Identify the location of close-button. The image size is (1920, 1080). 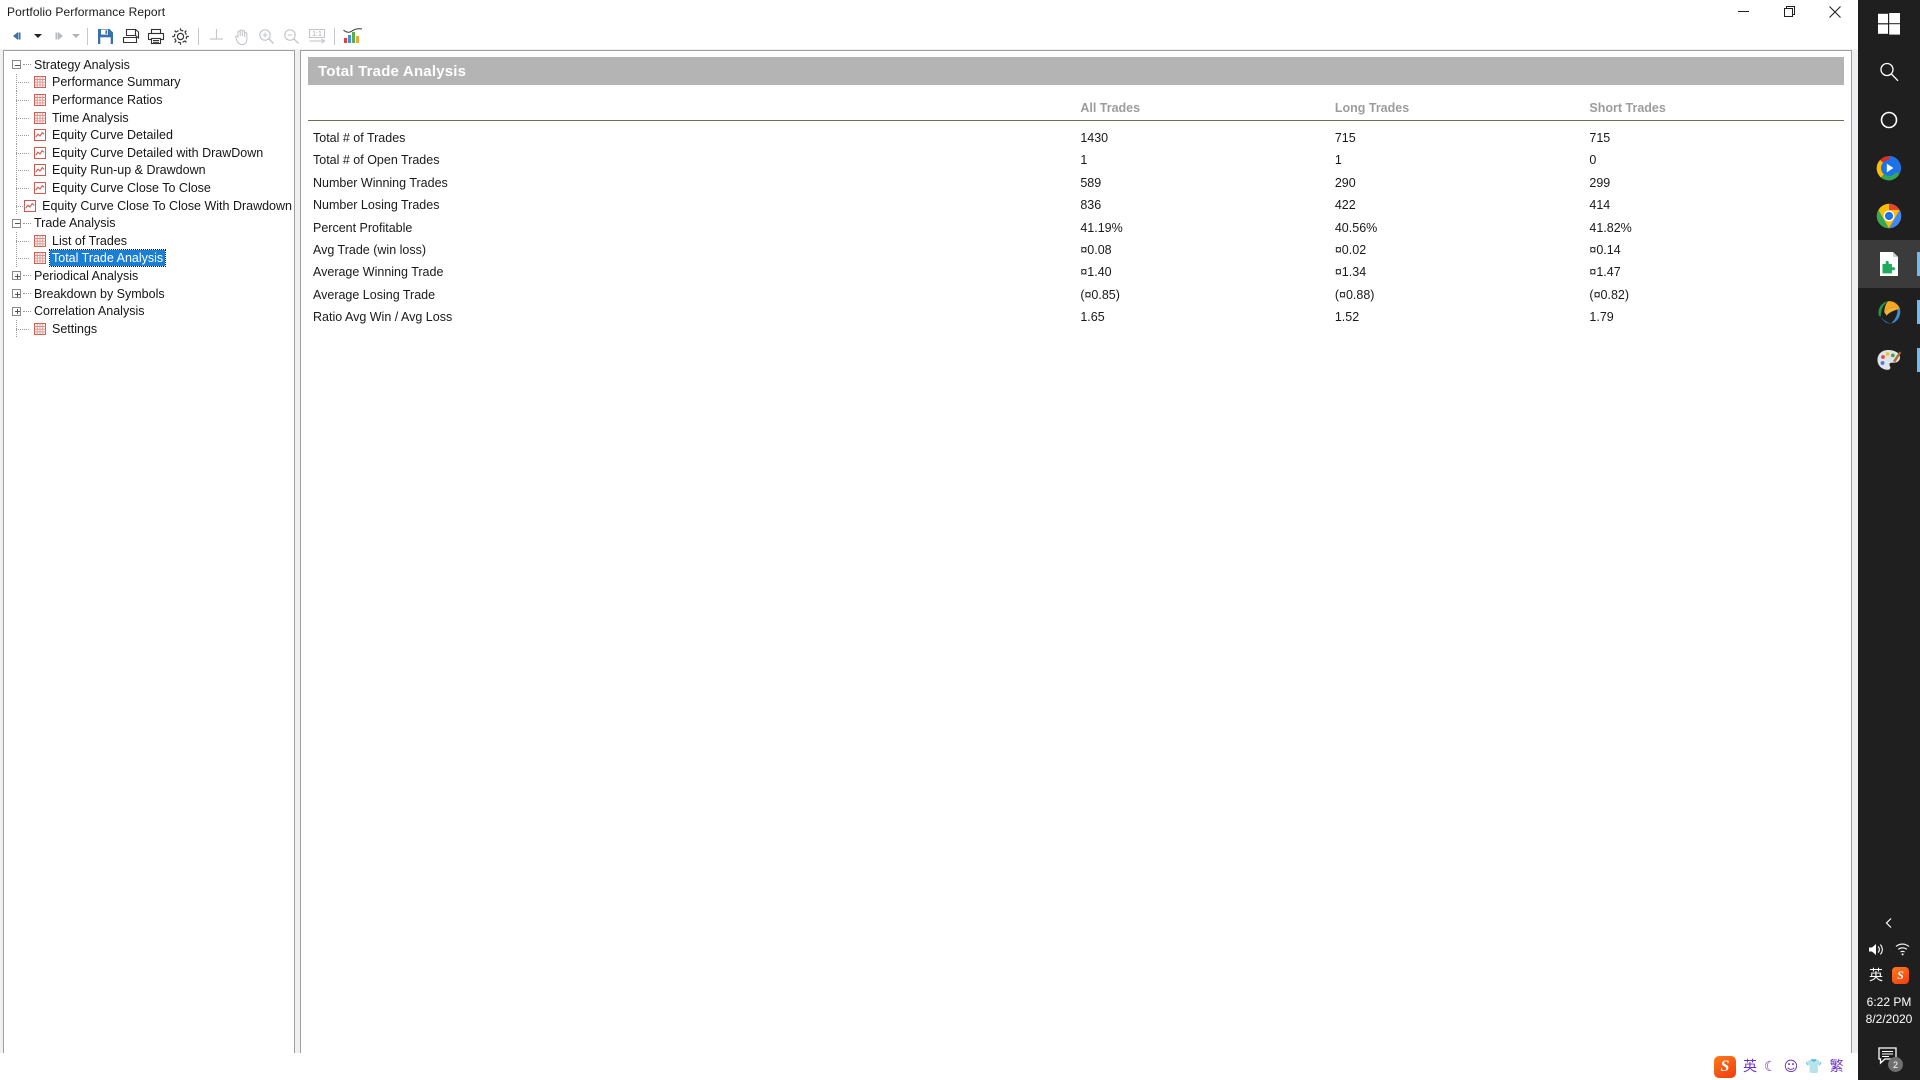
(1835, 11).